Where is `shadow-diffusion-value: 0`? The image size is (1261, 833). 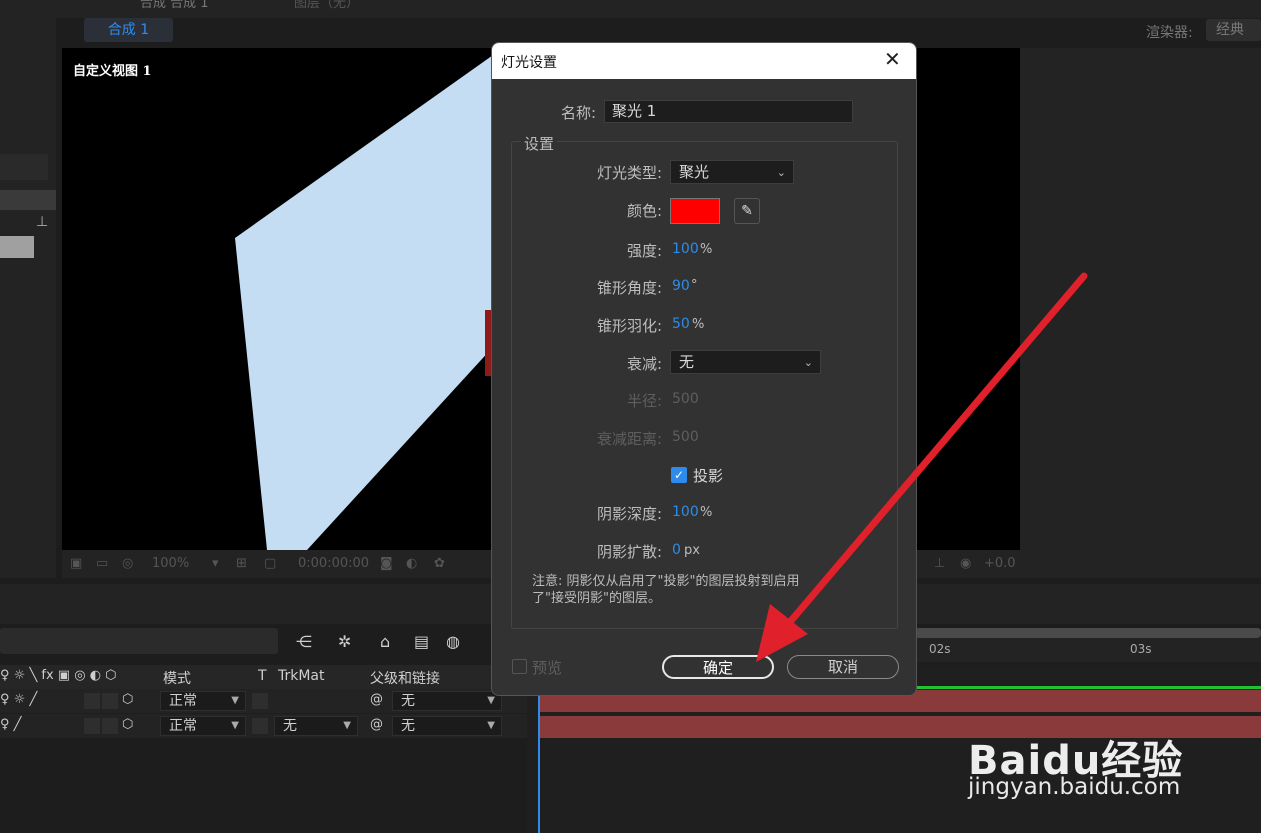 shadow-diffusion-value: 0 is located at coordinates (676, 550).